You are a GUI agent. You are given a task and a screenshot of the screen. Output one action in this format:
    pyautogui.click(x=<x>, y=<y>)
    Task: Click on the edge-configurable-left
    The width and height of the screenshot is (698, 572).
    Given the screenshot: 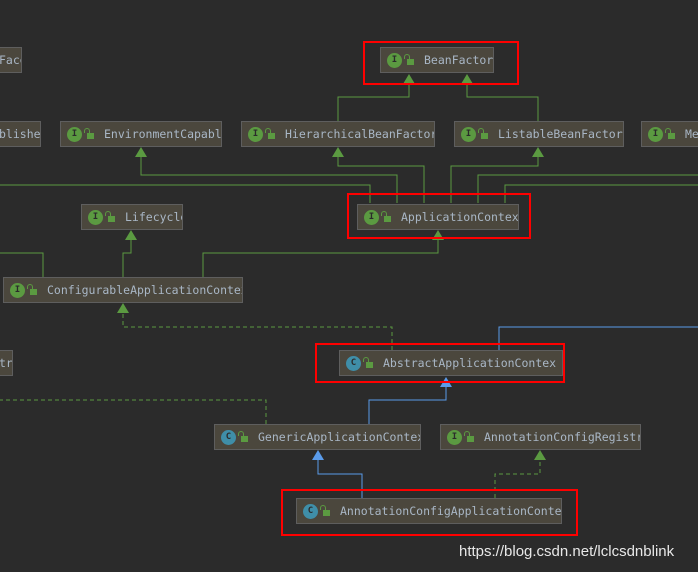 What is the action you would take?
    pyautogui.click(x=22, y=264)
    